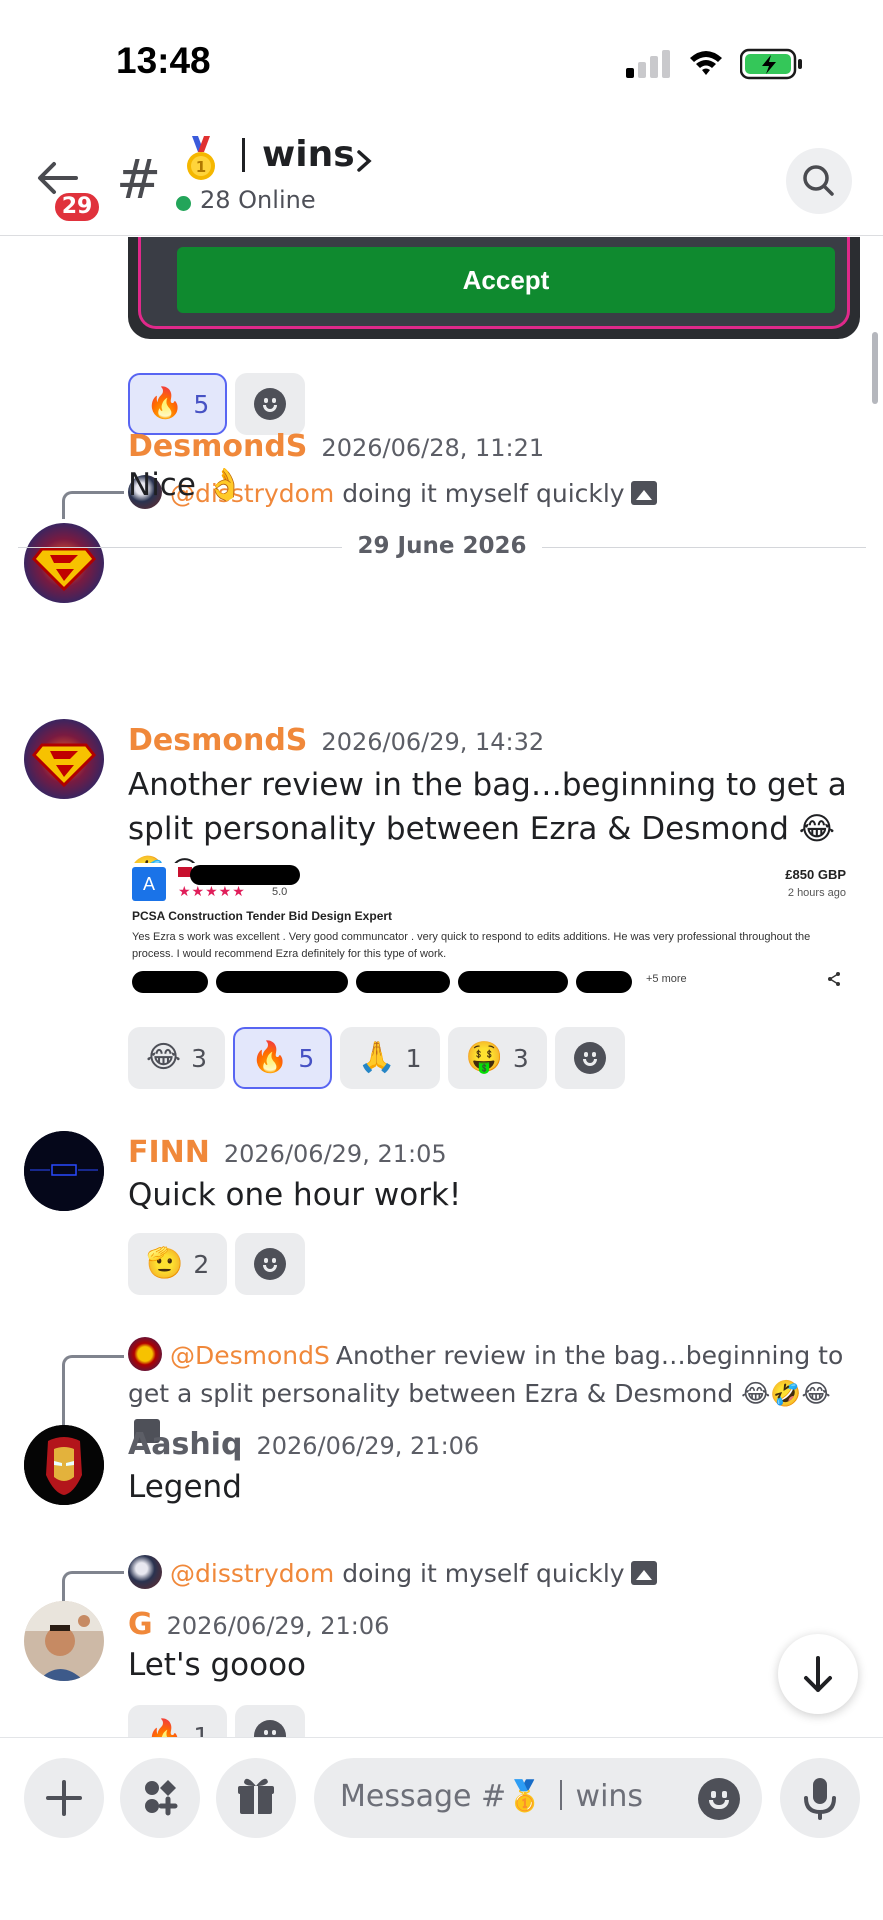  What do you see at coordinates (77, 207) in the screenshot?
I see `unread-badge: 29` at bounding box center [77, 207].